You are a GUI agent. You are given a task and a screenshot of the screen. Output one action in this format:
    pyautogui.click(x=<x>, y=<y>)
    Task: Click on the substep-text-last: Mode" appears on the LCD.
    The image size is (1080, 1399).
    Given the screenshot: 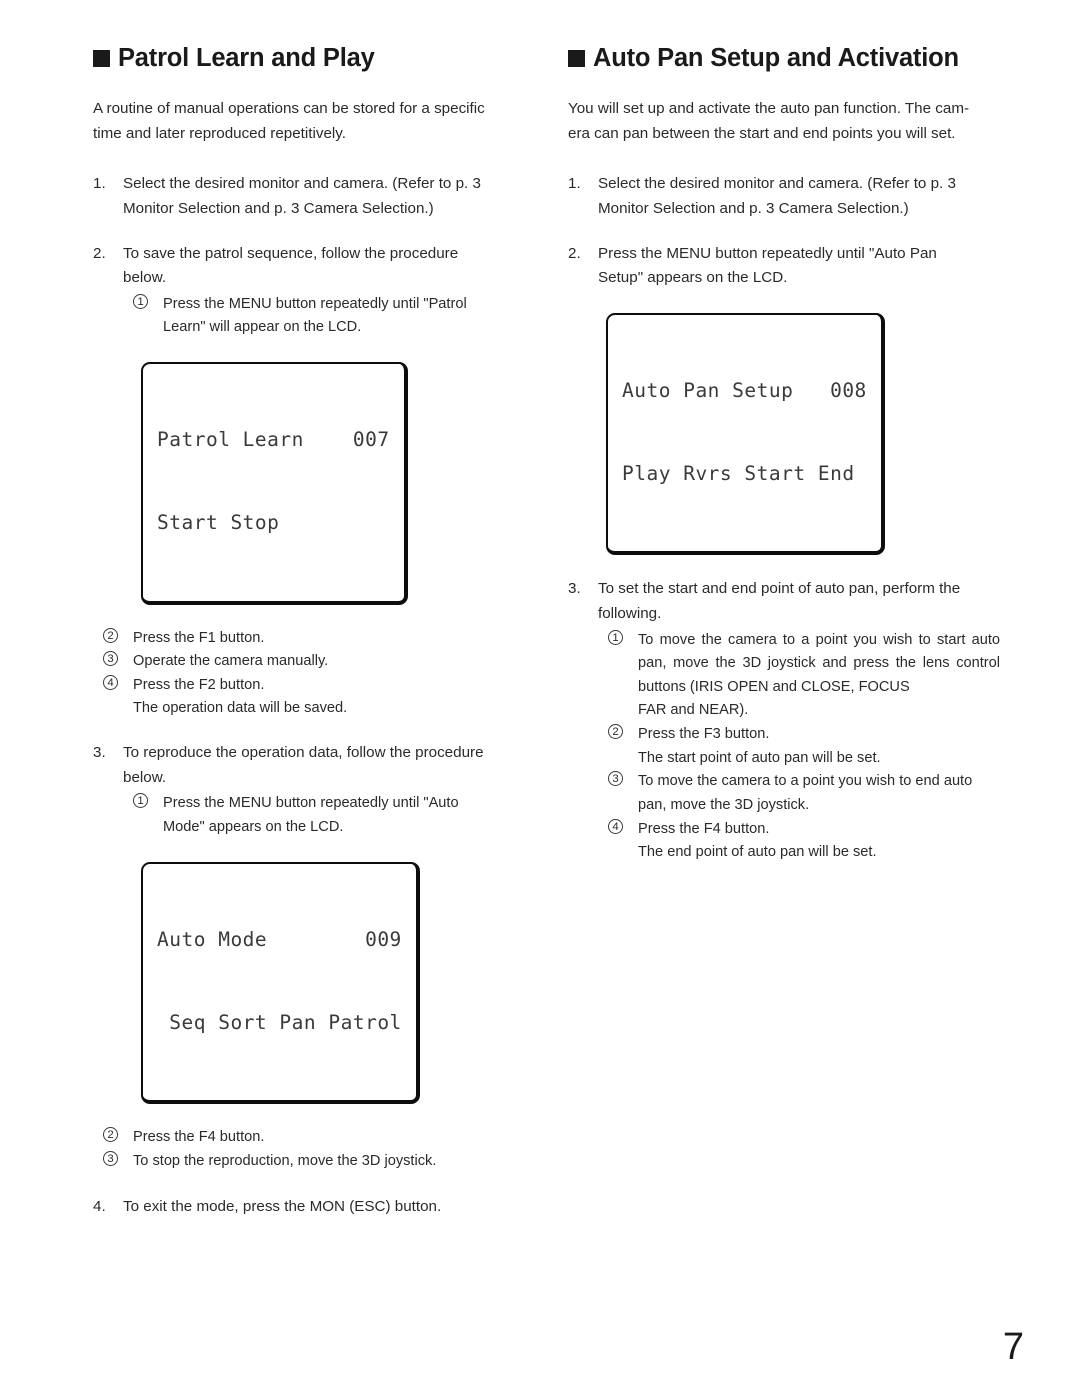 What is the action you would take?
    pyautogui.click(x=253, y=826)
    